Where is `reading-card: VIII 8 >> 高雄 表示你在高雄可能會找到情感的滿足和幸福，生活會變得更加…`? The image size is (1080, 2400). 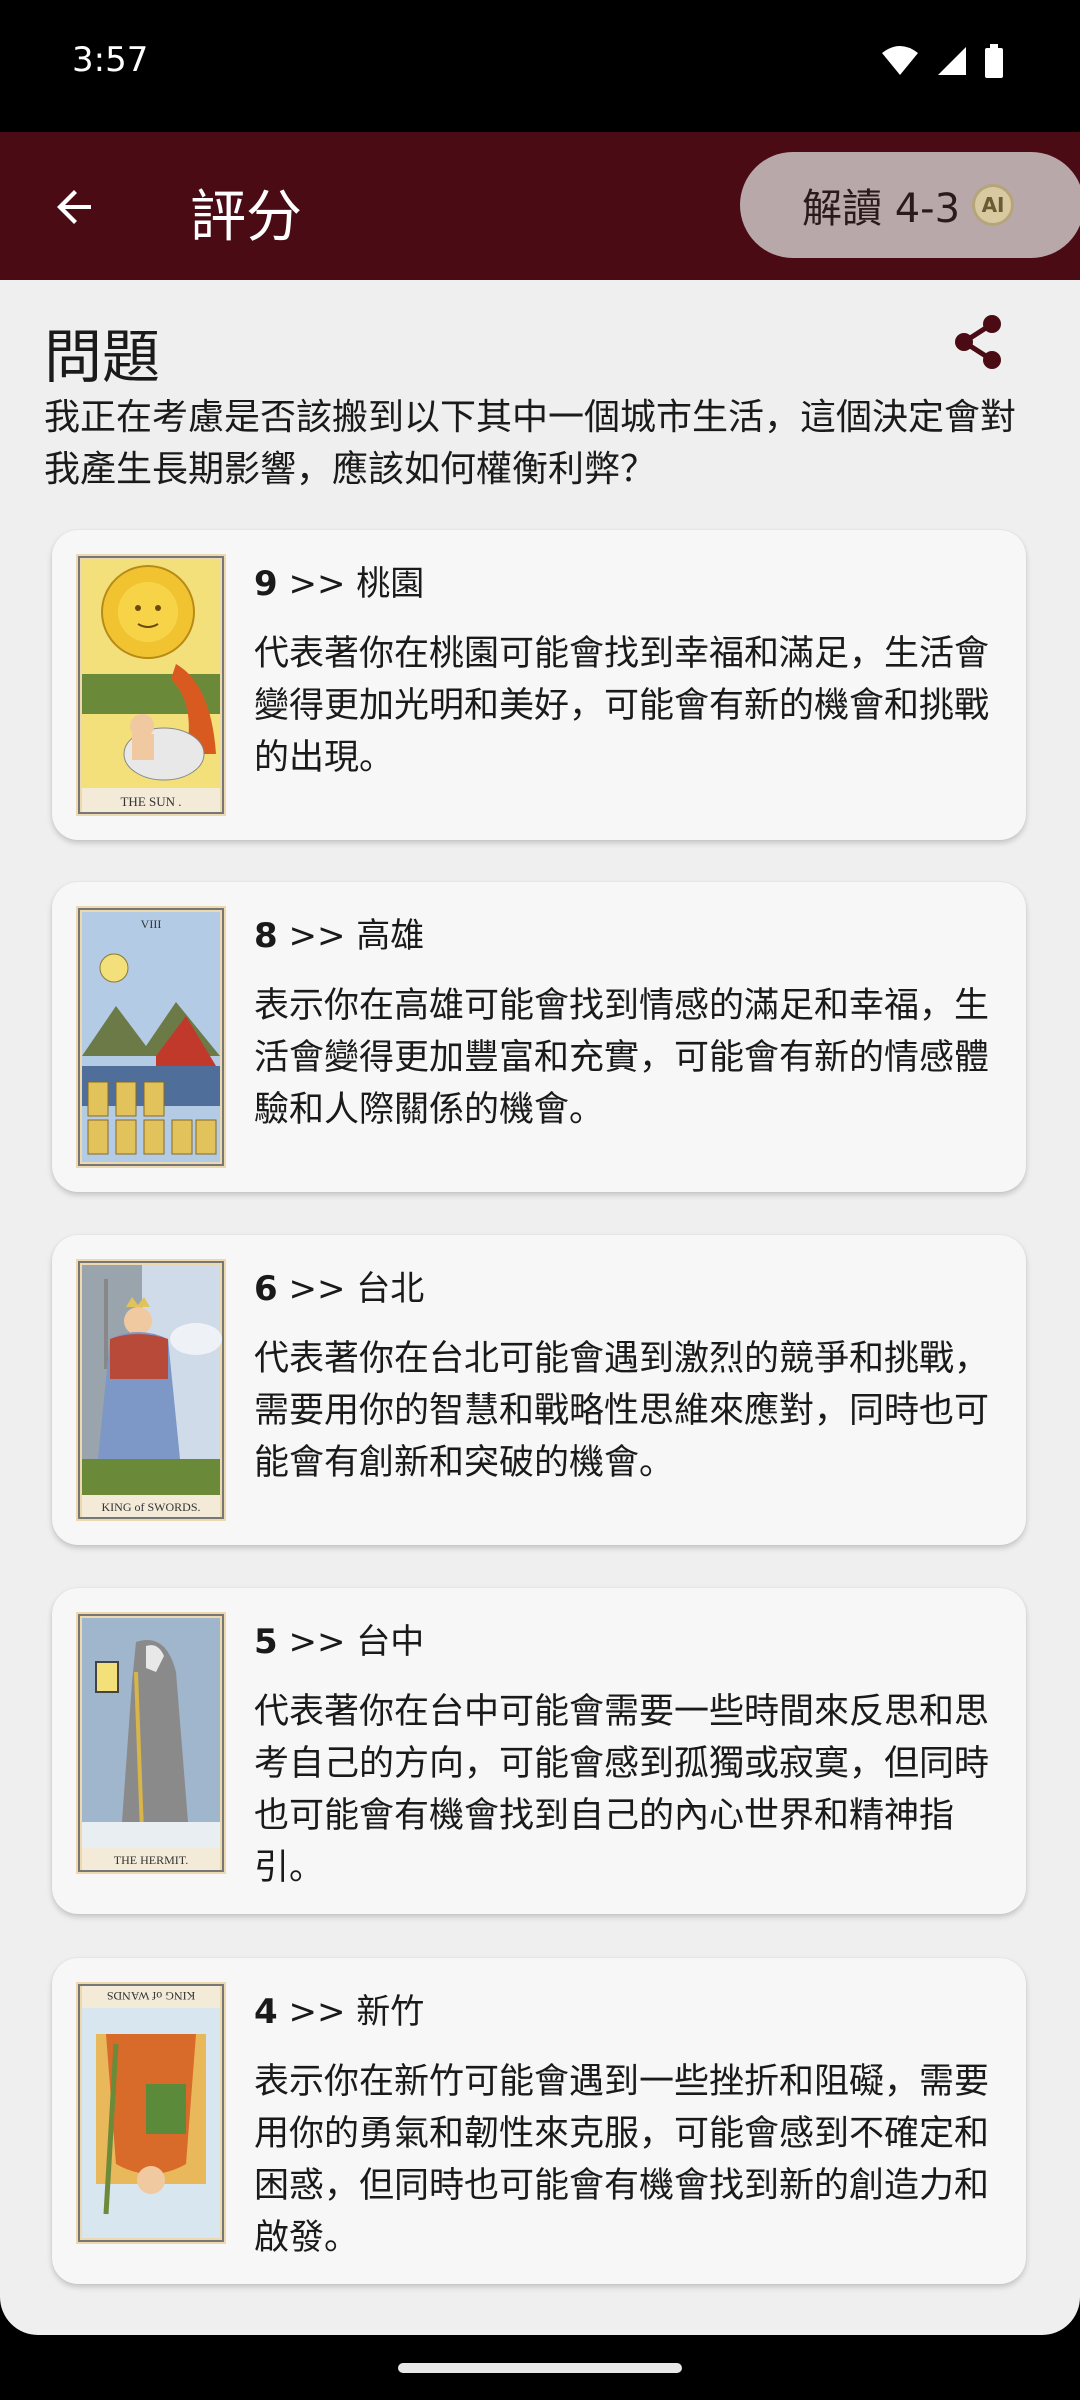 reading-card: VIII 8 >> 高雄 表示你在高雄可能會找到情感的滿足和幸福，生活會變得更加… is located at coordinates (539, 1037).